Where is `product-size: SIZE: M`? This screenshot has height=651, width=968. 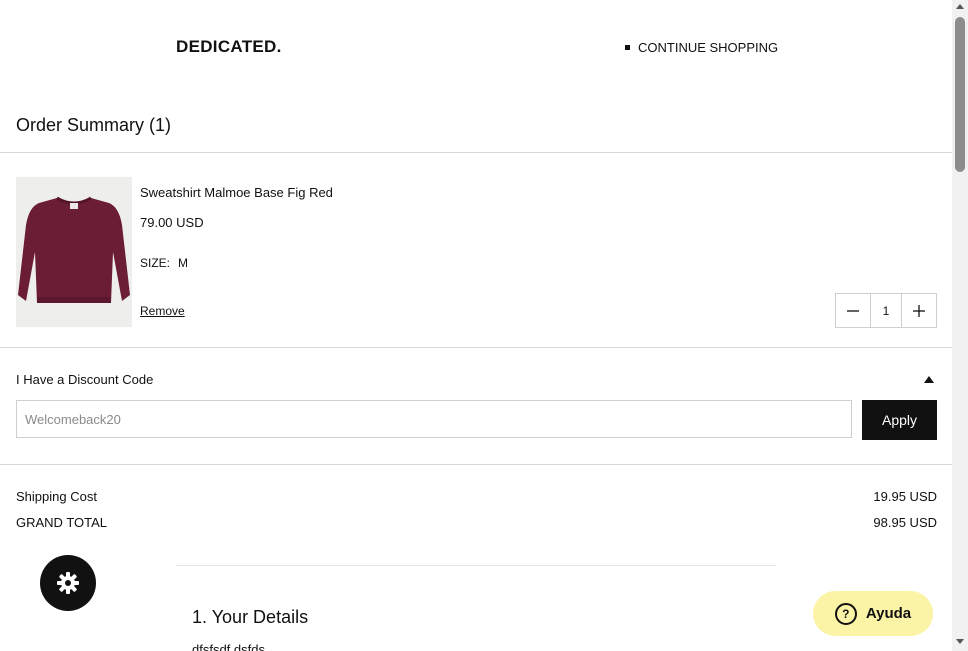 product-size: SIZE: M is located at coordinates (164, 263).